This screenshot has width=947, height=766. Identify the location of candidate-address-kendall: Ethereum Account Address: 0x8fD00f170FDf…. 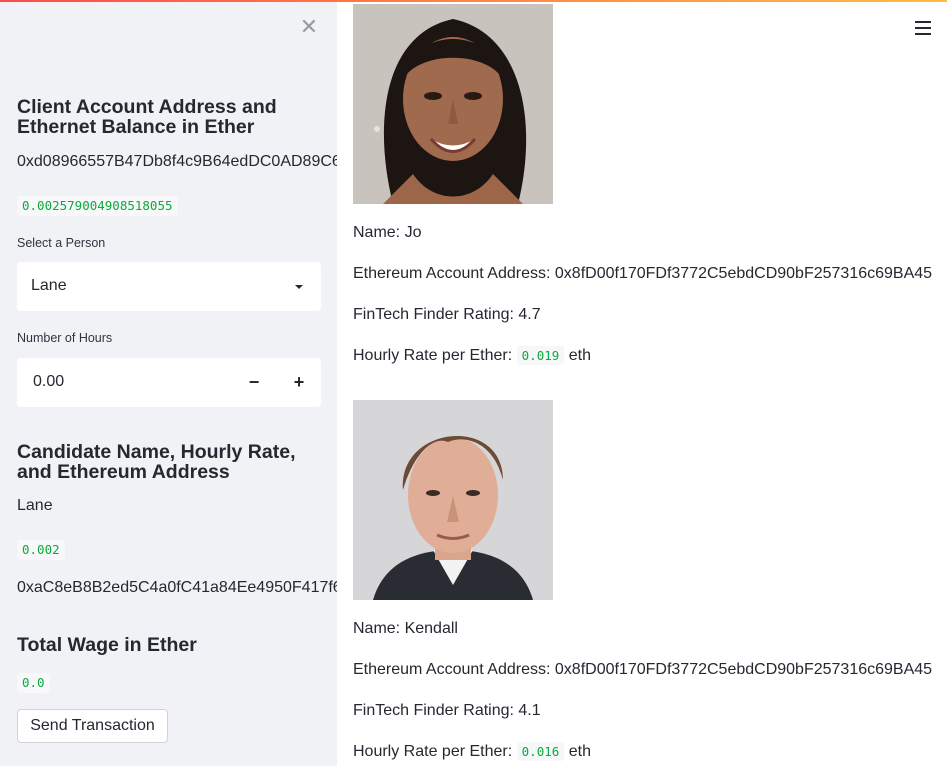
(643, 669).